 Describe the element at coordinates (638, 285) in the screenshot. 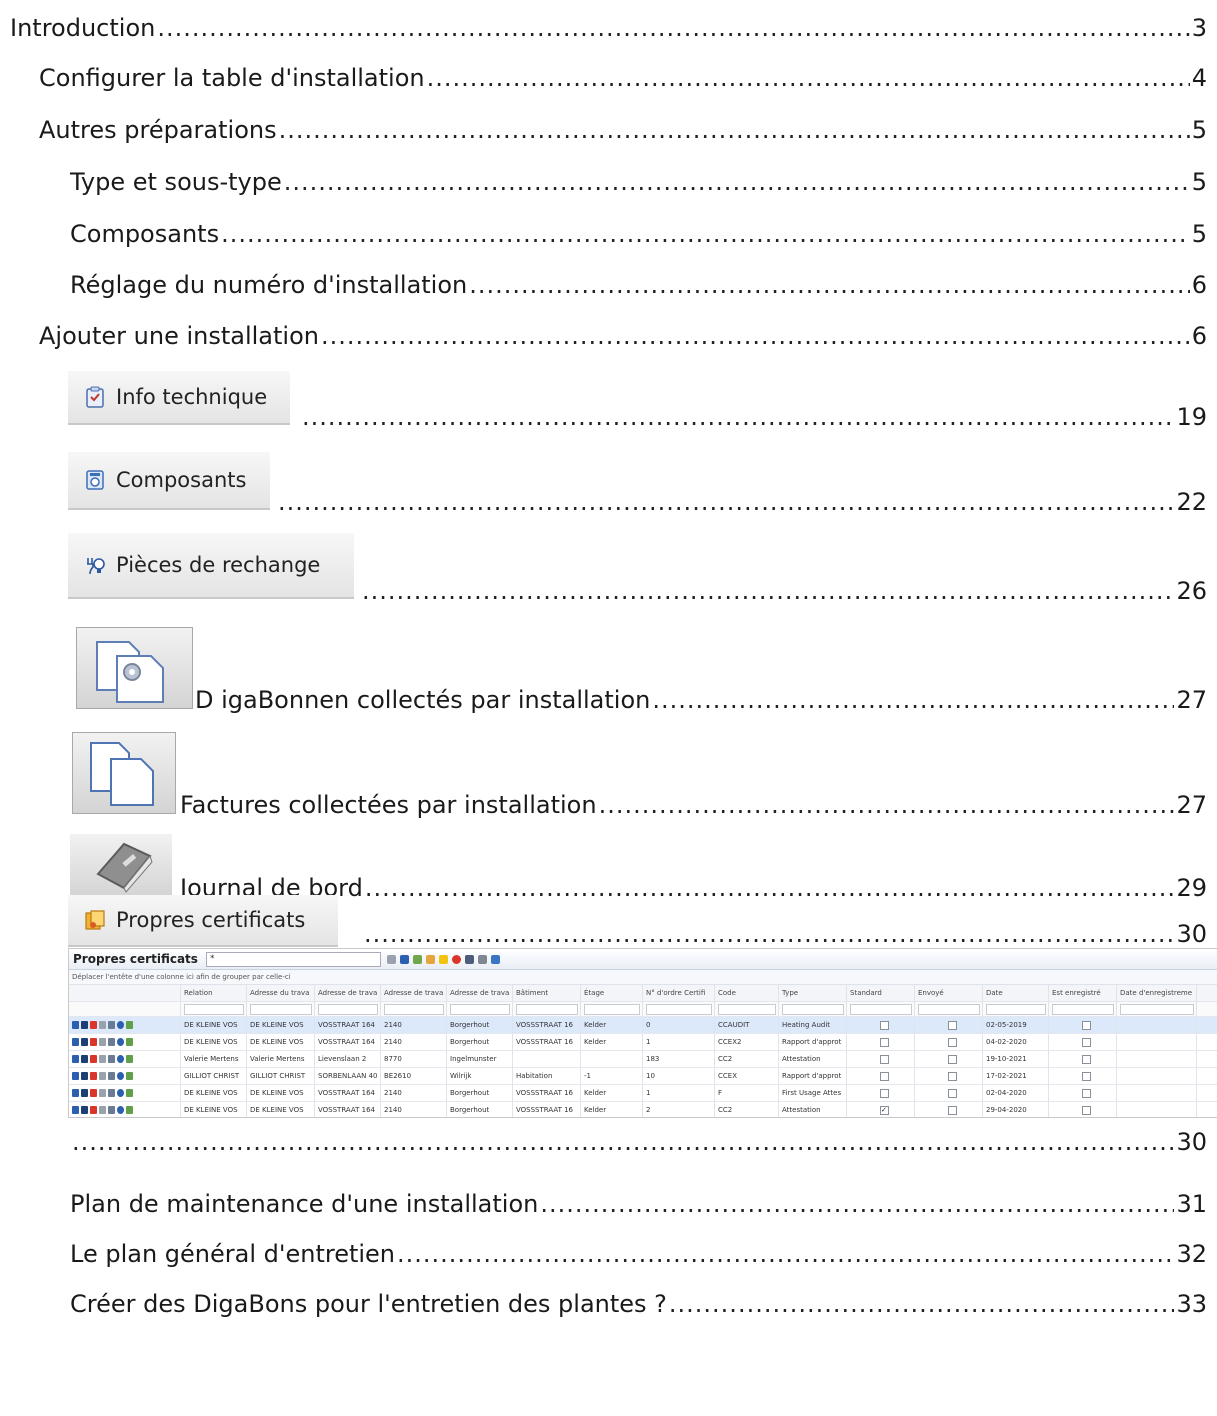

I see `toc-entry: Réglage du numéro d'installation6` at that location.